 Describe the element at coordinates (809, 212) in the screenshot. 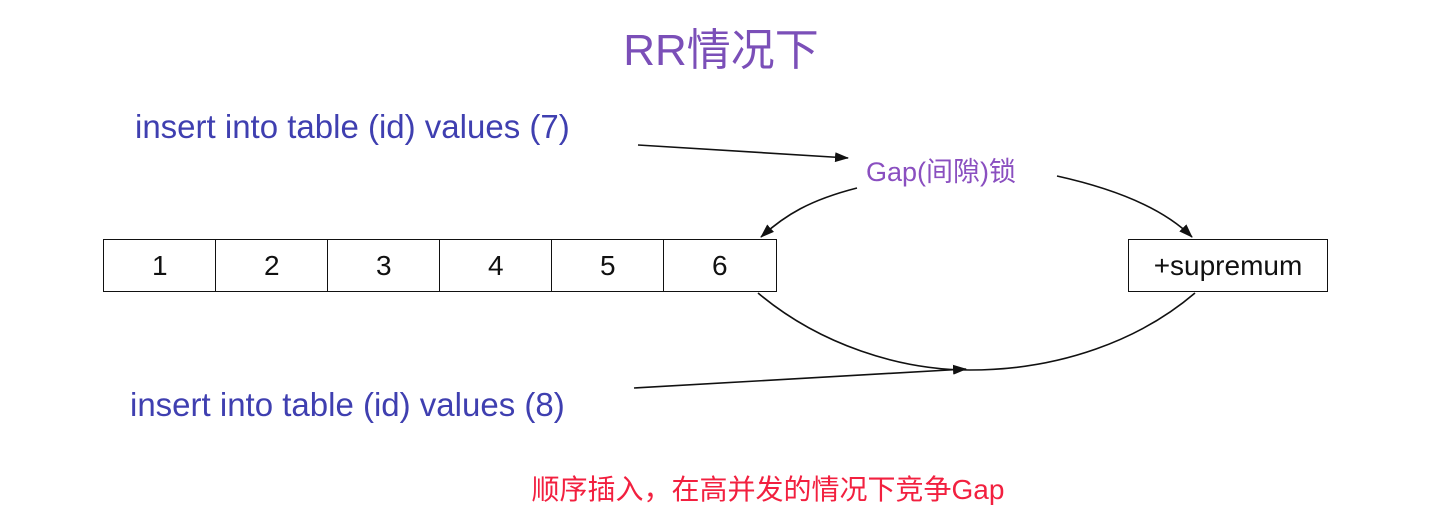

I see `gap-to-record-6-arrow` at that location.